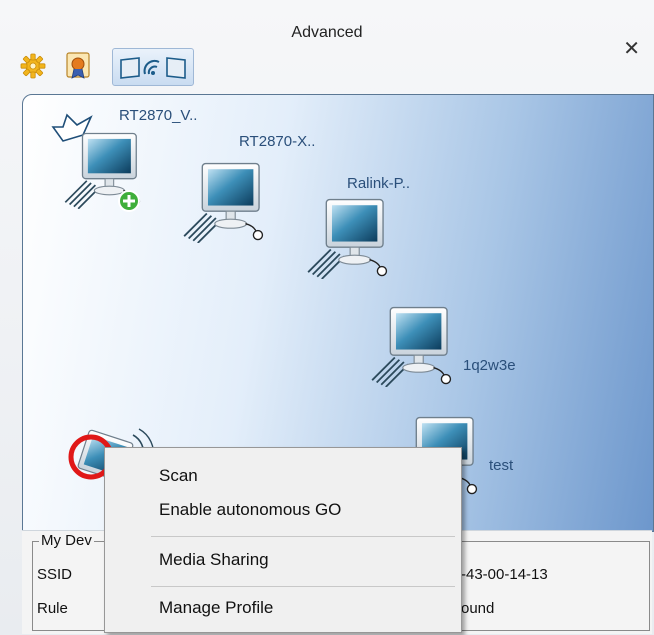 The height and width of the screenshot is (635, 654). What do you see at coordinates (96, 162) in the screenshot?
I see `computer-crown-add-icon` at bounding box center [96, 162].